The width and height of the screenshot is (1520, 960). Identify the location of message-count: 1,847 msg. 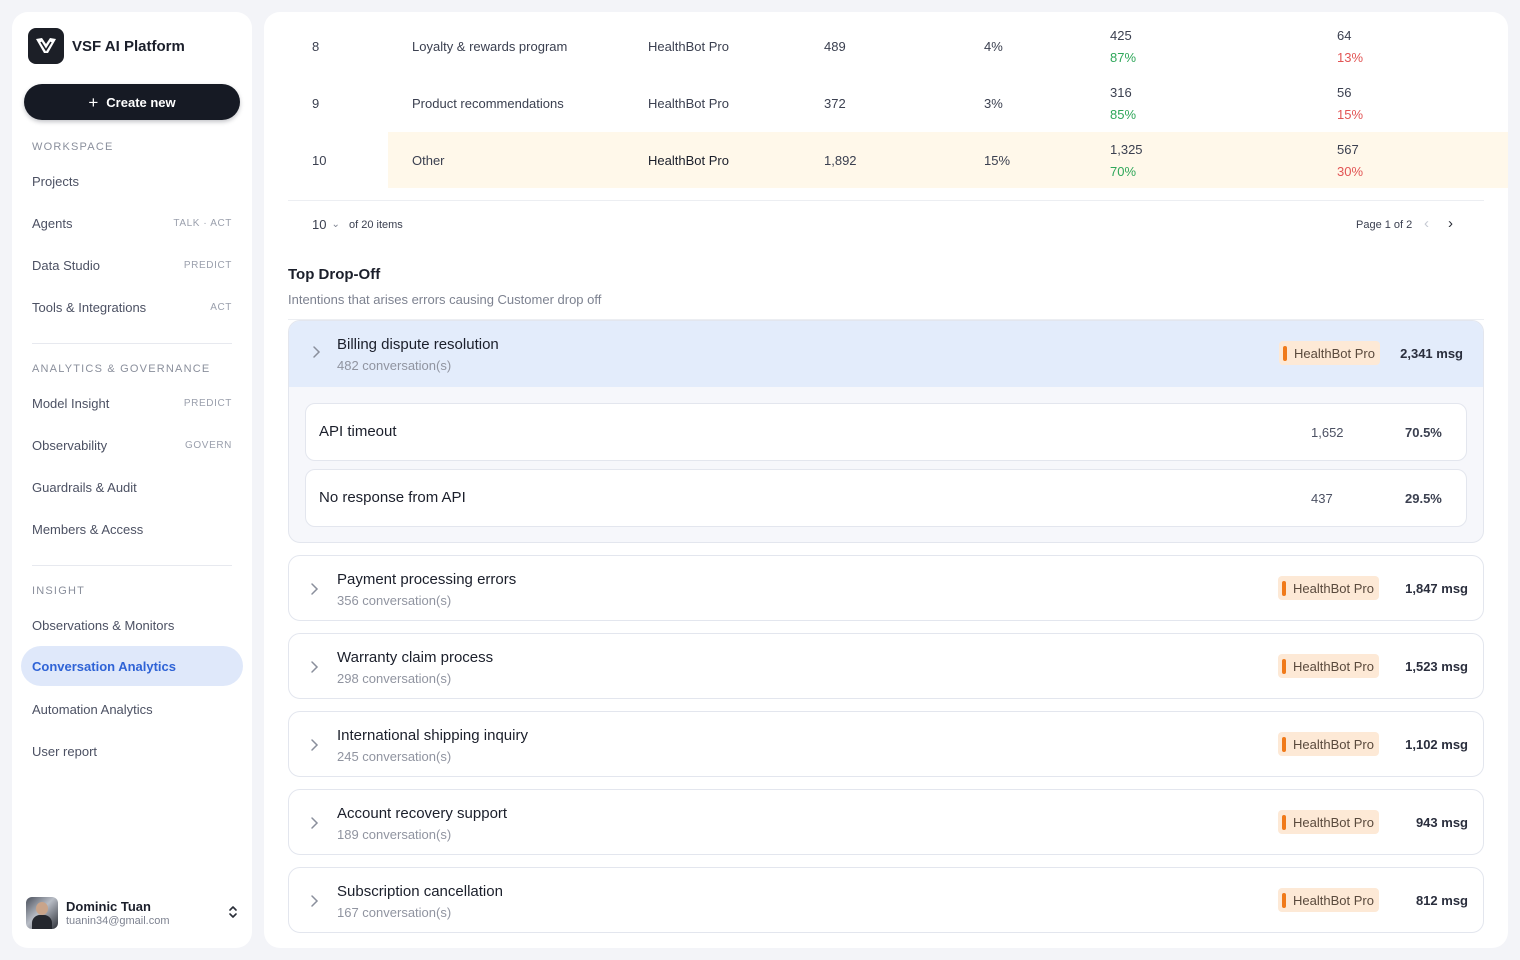
(1436, 588).